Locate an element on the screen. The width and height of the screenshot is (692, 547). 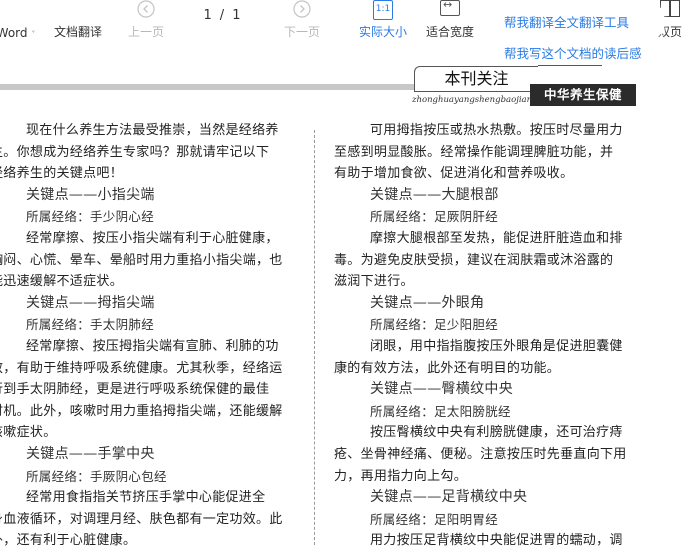
paragraph-line: 时机。此外，咳嗽时用力重掐拇指尖端，还能缓解 is located at coordinates (141, 411).